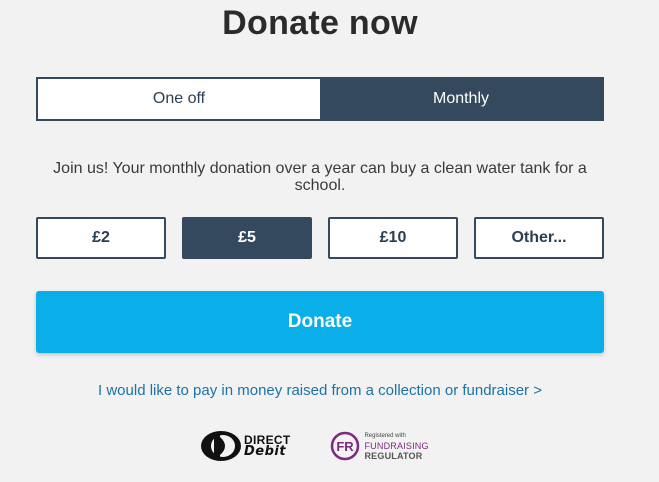  What do you see at coordinates (320, 322) in the screenshot?
I see `donate-button: Donate` at bounding box center [320, 322].